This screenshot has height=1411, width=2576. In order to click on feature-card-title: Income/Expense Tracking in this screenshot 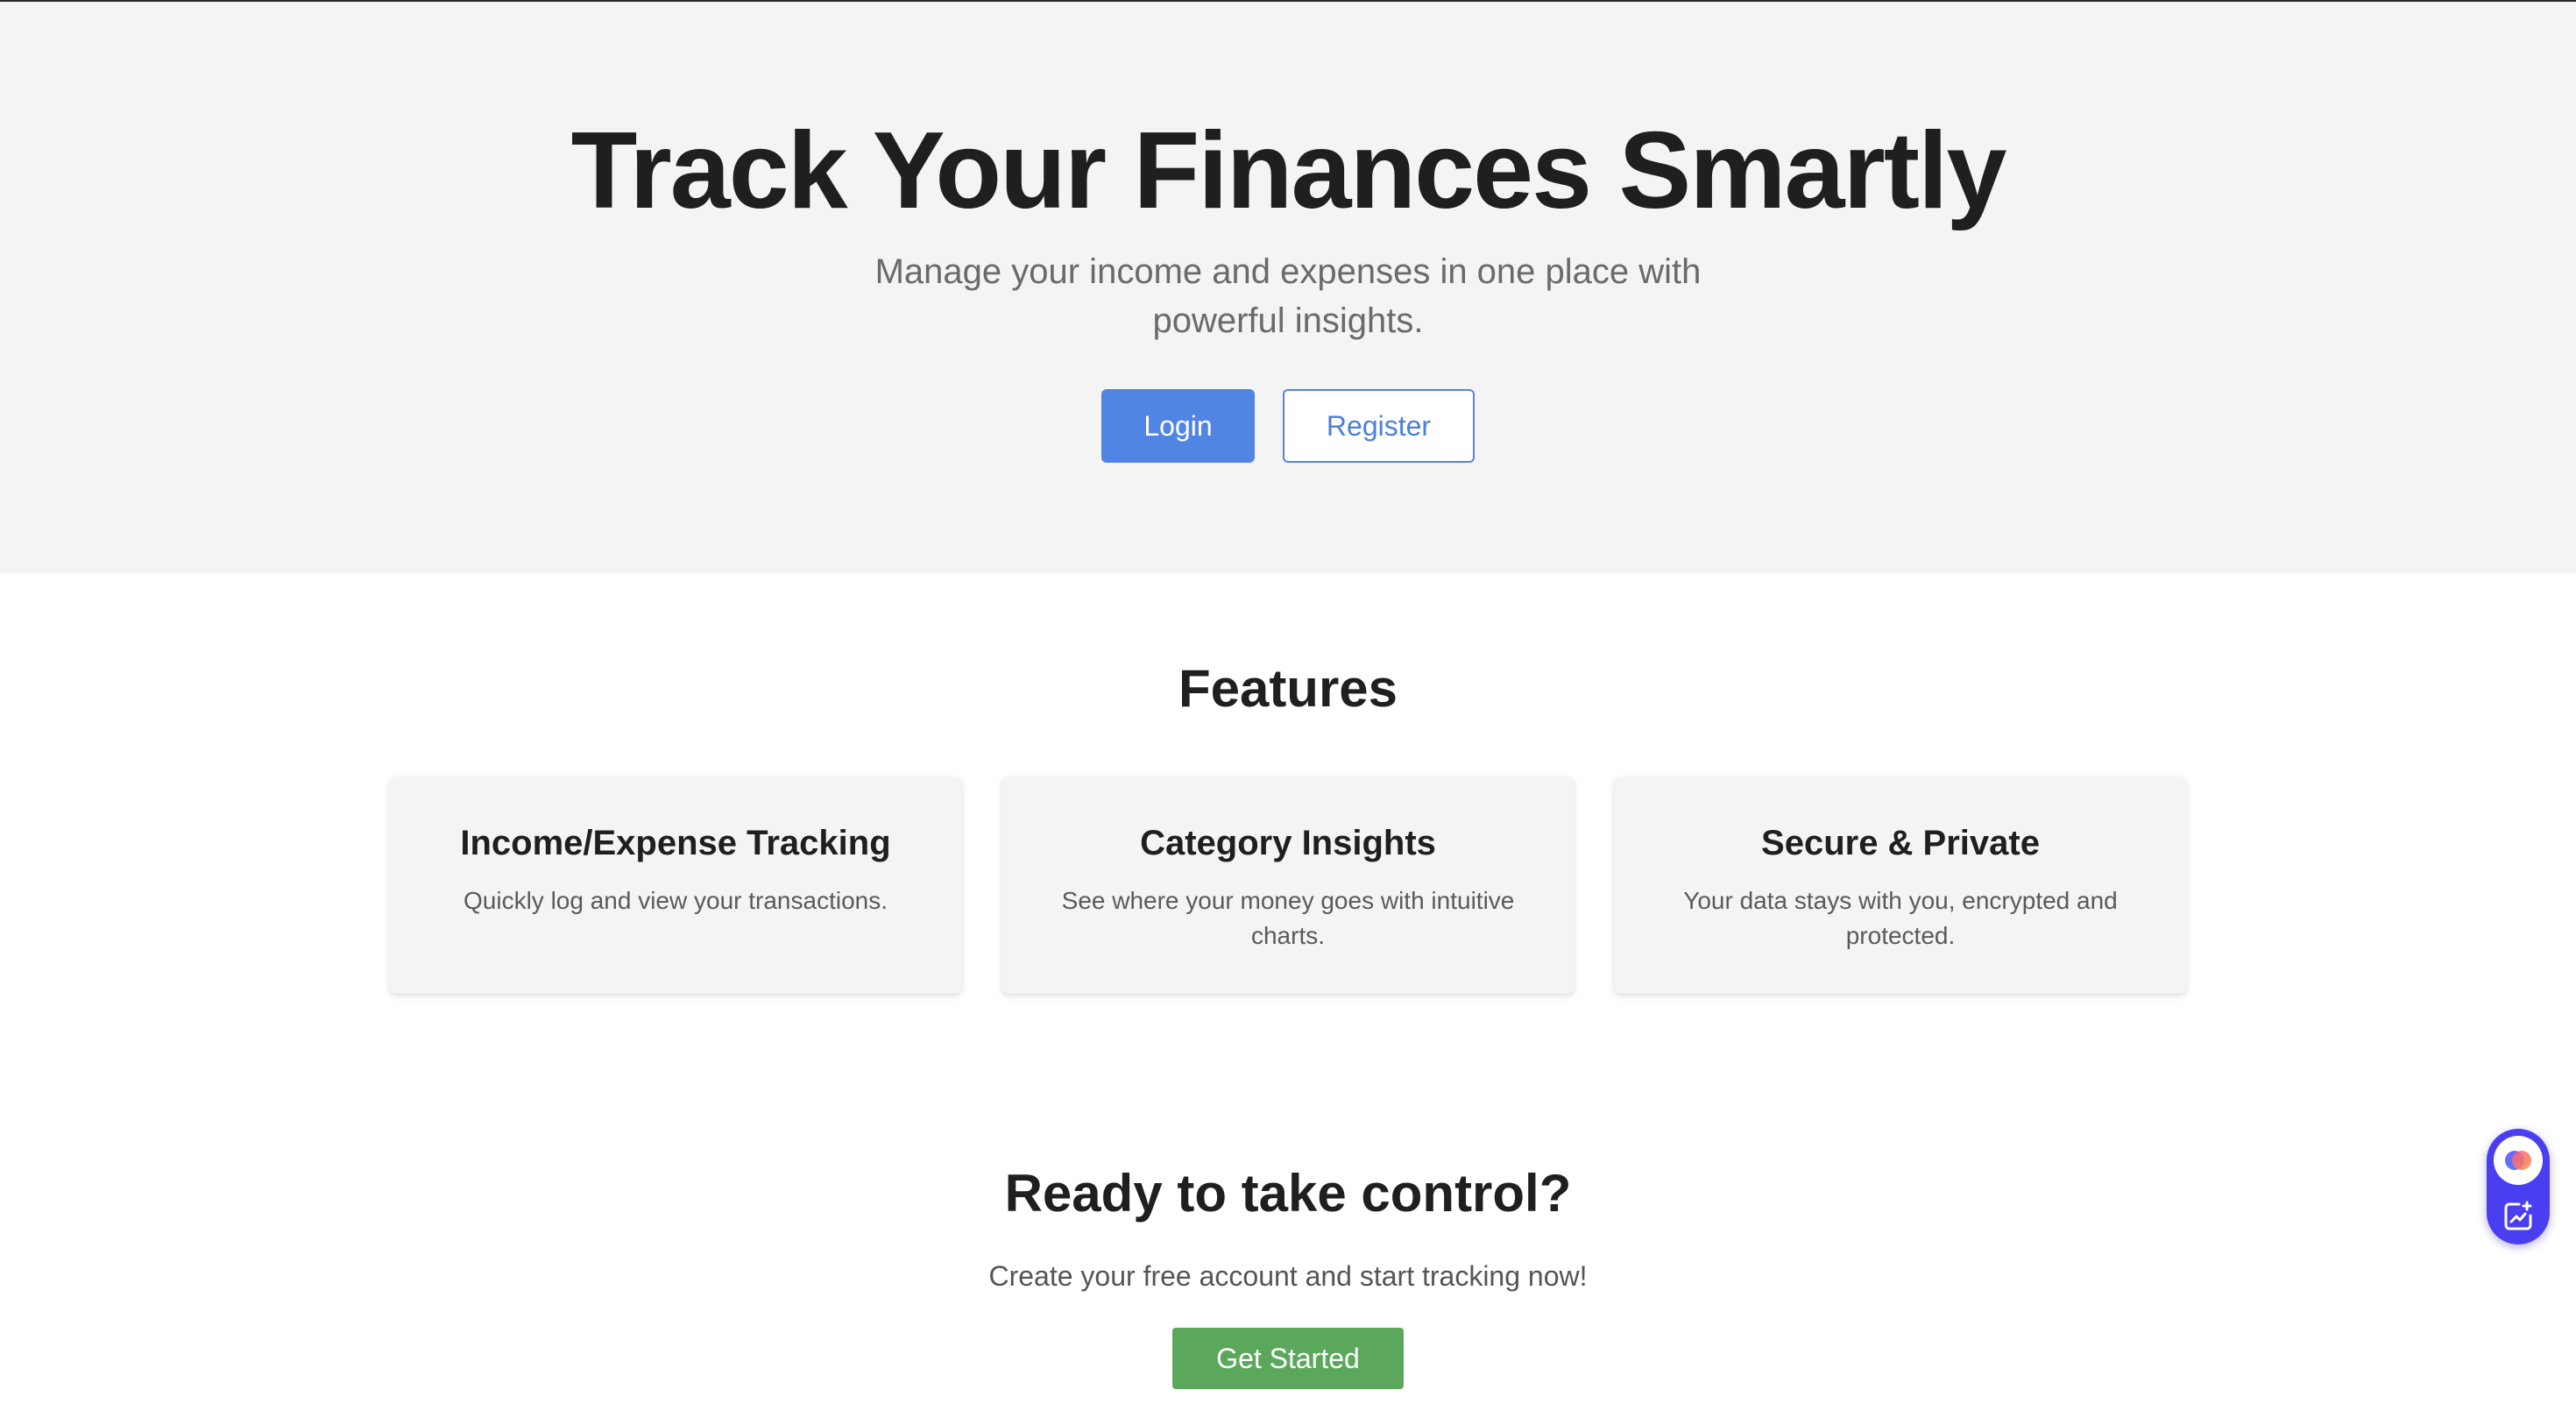, I will do `click(675, 843)`.